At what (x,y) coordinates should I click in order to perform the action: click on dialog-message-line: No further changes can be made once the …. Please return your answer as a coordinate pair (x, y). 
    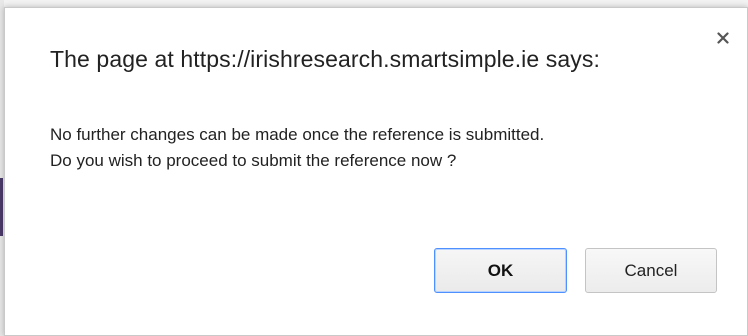
    Looking at the image, I should click on (297, 134).